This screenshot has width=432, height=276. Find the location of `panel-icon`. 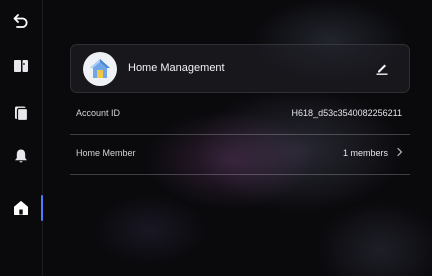

panel-icon is located at coordinates (21, 66).